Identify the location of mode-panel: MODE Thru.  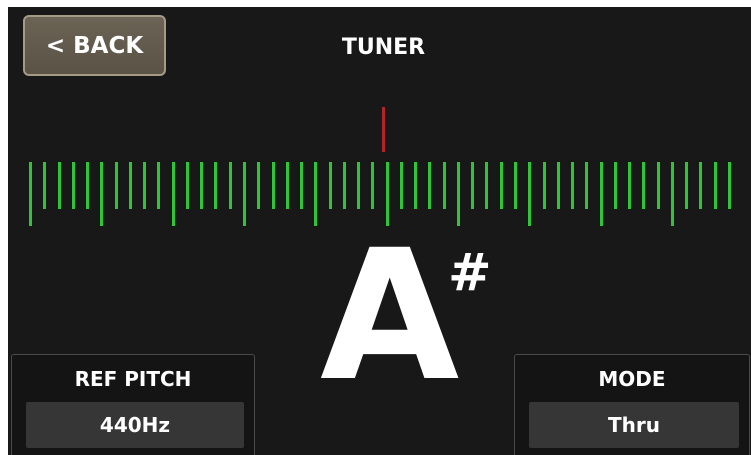
(632, 404).